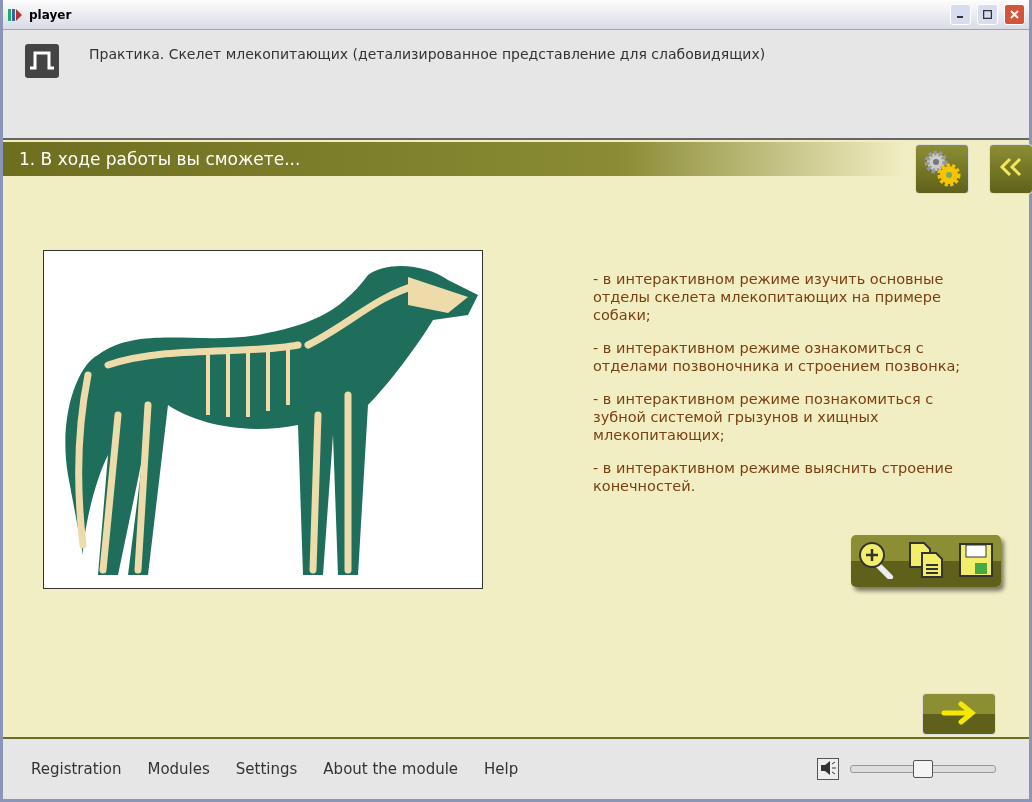  I want to click on volume-thumb, so click(923, 769).